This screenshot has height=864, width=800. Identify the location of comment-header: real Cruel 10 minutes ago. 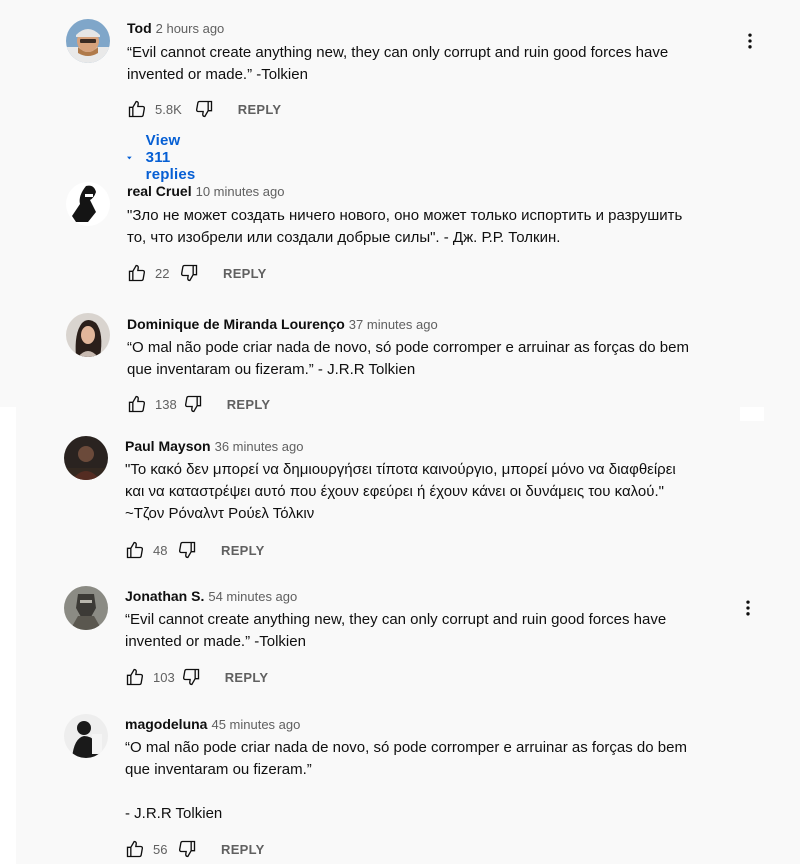
(206, 191).